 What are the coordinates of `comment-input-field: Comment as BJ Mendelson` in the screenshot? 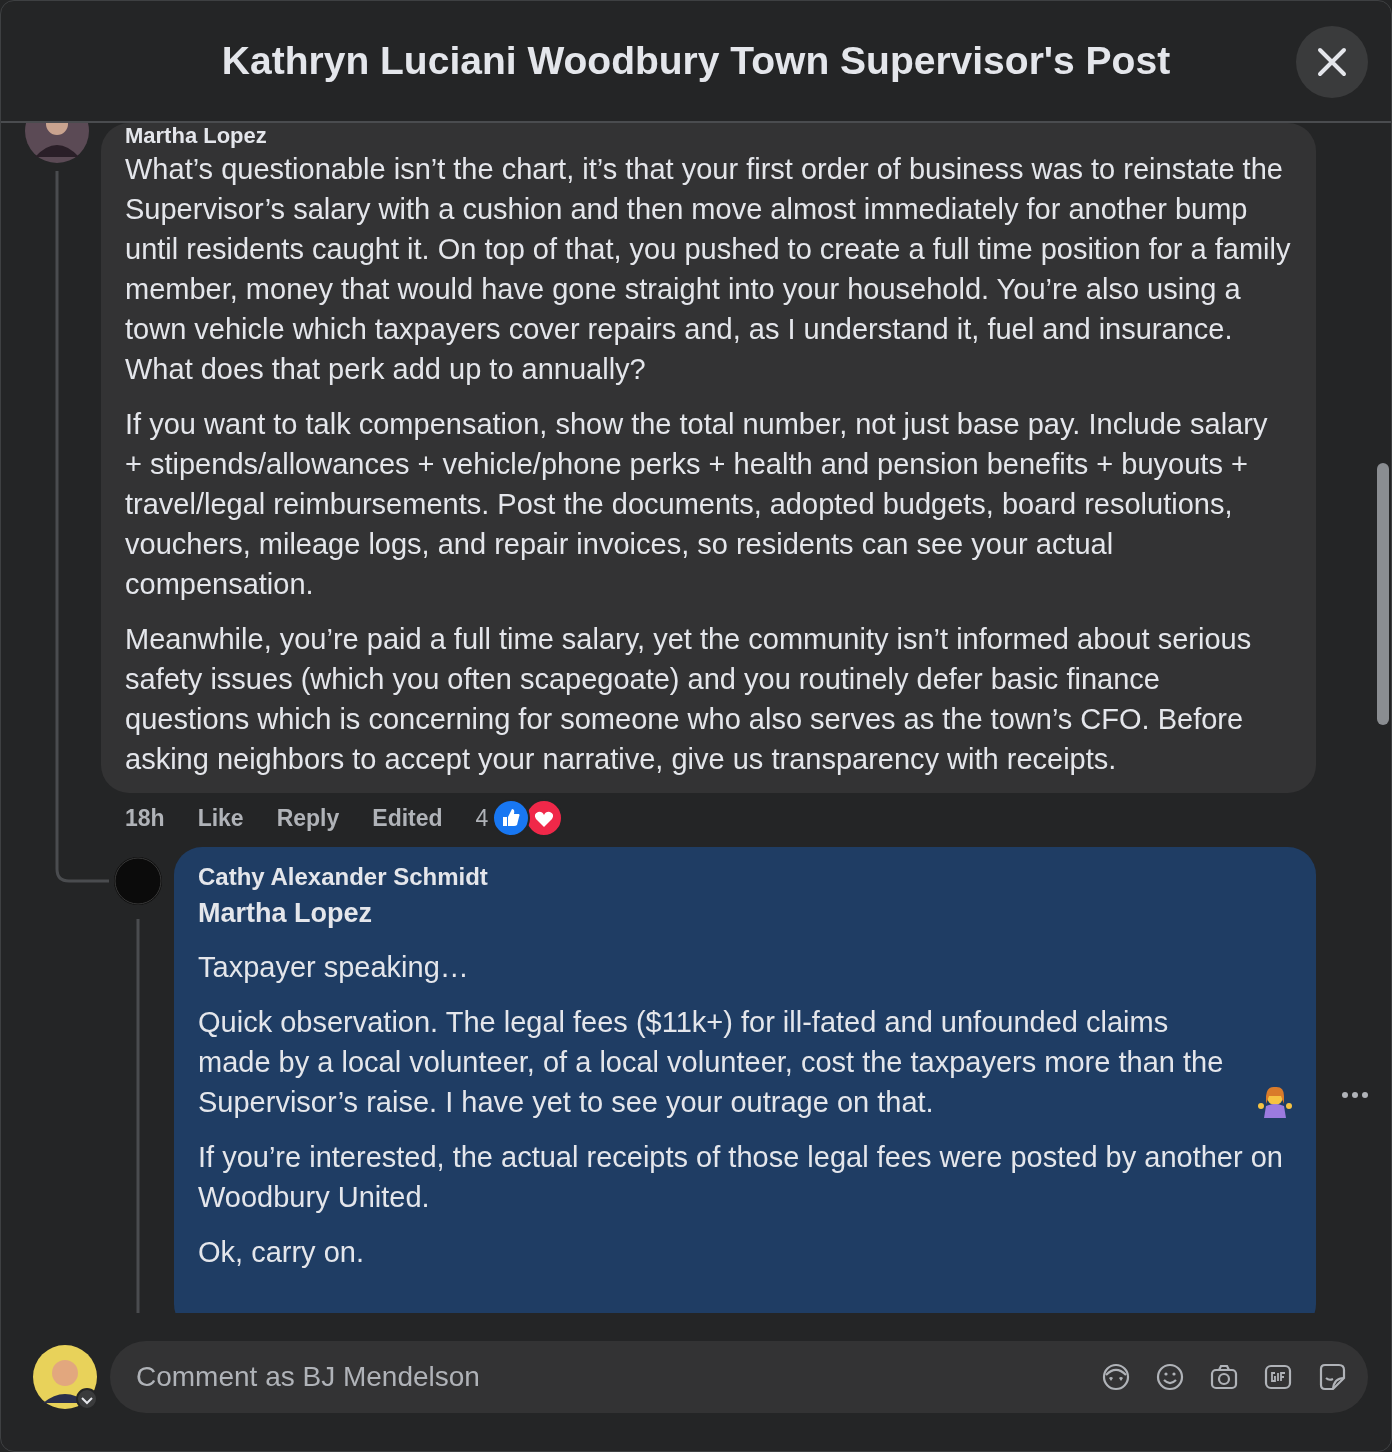 It's located at (606, 1377).